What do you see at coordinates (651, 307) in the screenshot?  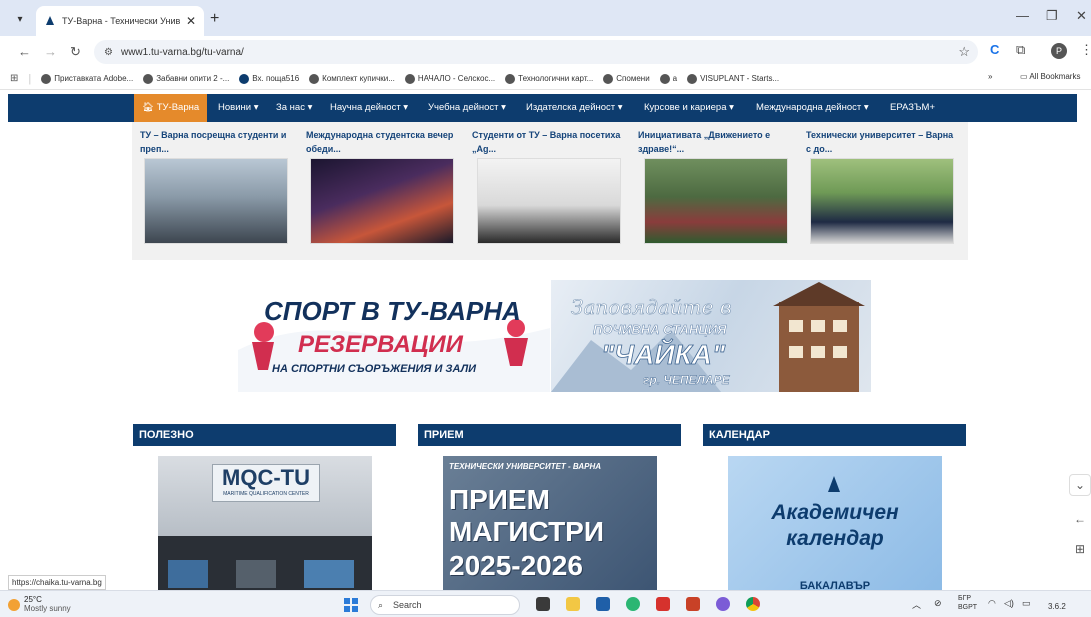 I see `chaika-banner-line1: Заповядайте в` at bounding box center [651, 307].